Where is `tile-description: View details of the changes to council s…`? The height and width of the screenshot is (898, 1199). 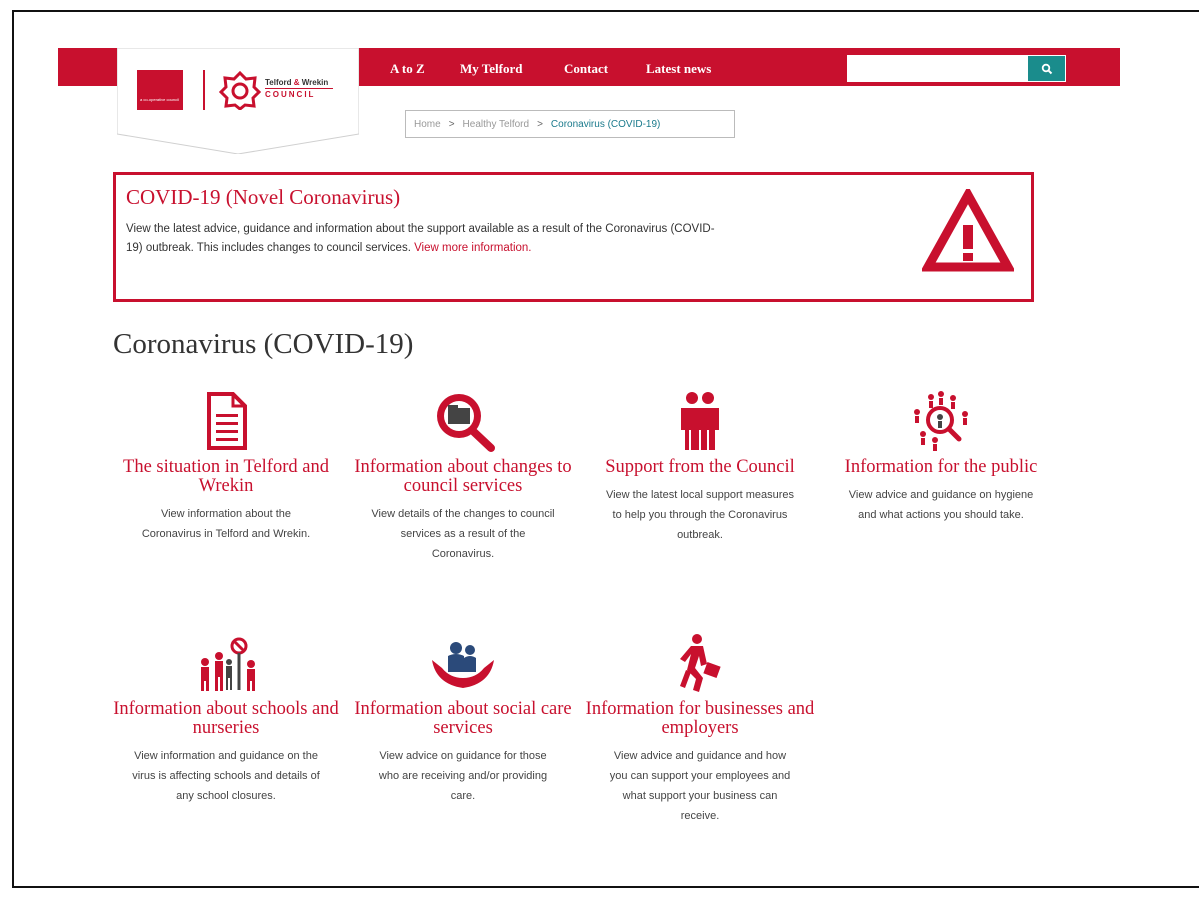 tile-description: View details of the changes to council s… is located at coordinates (463, 534).